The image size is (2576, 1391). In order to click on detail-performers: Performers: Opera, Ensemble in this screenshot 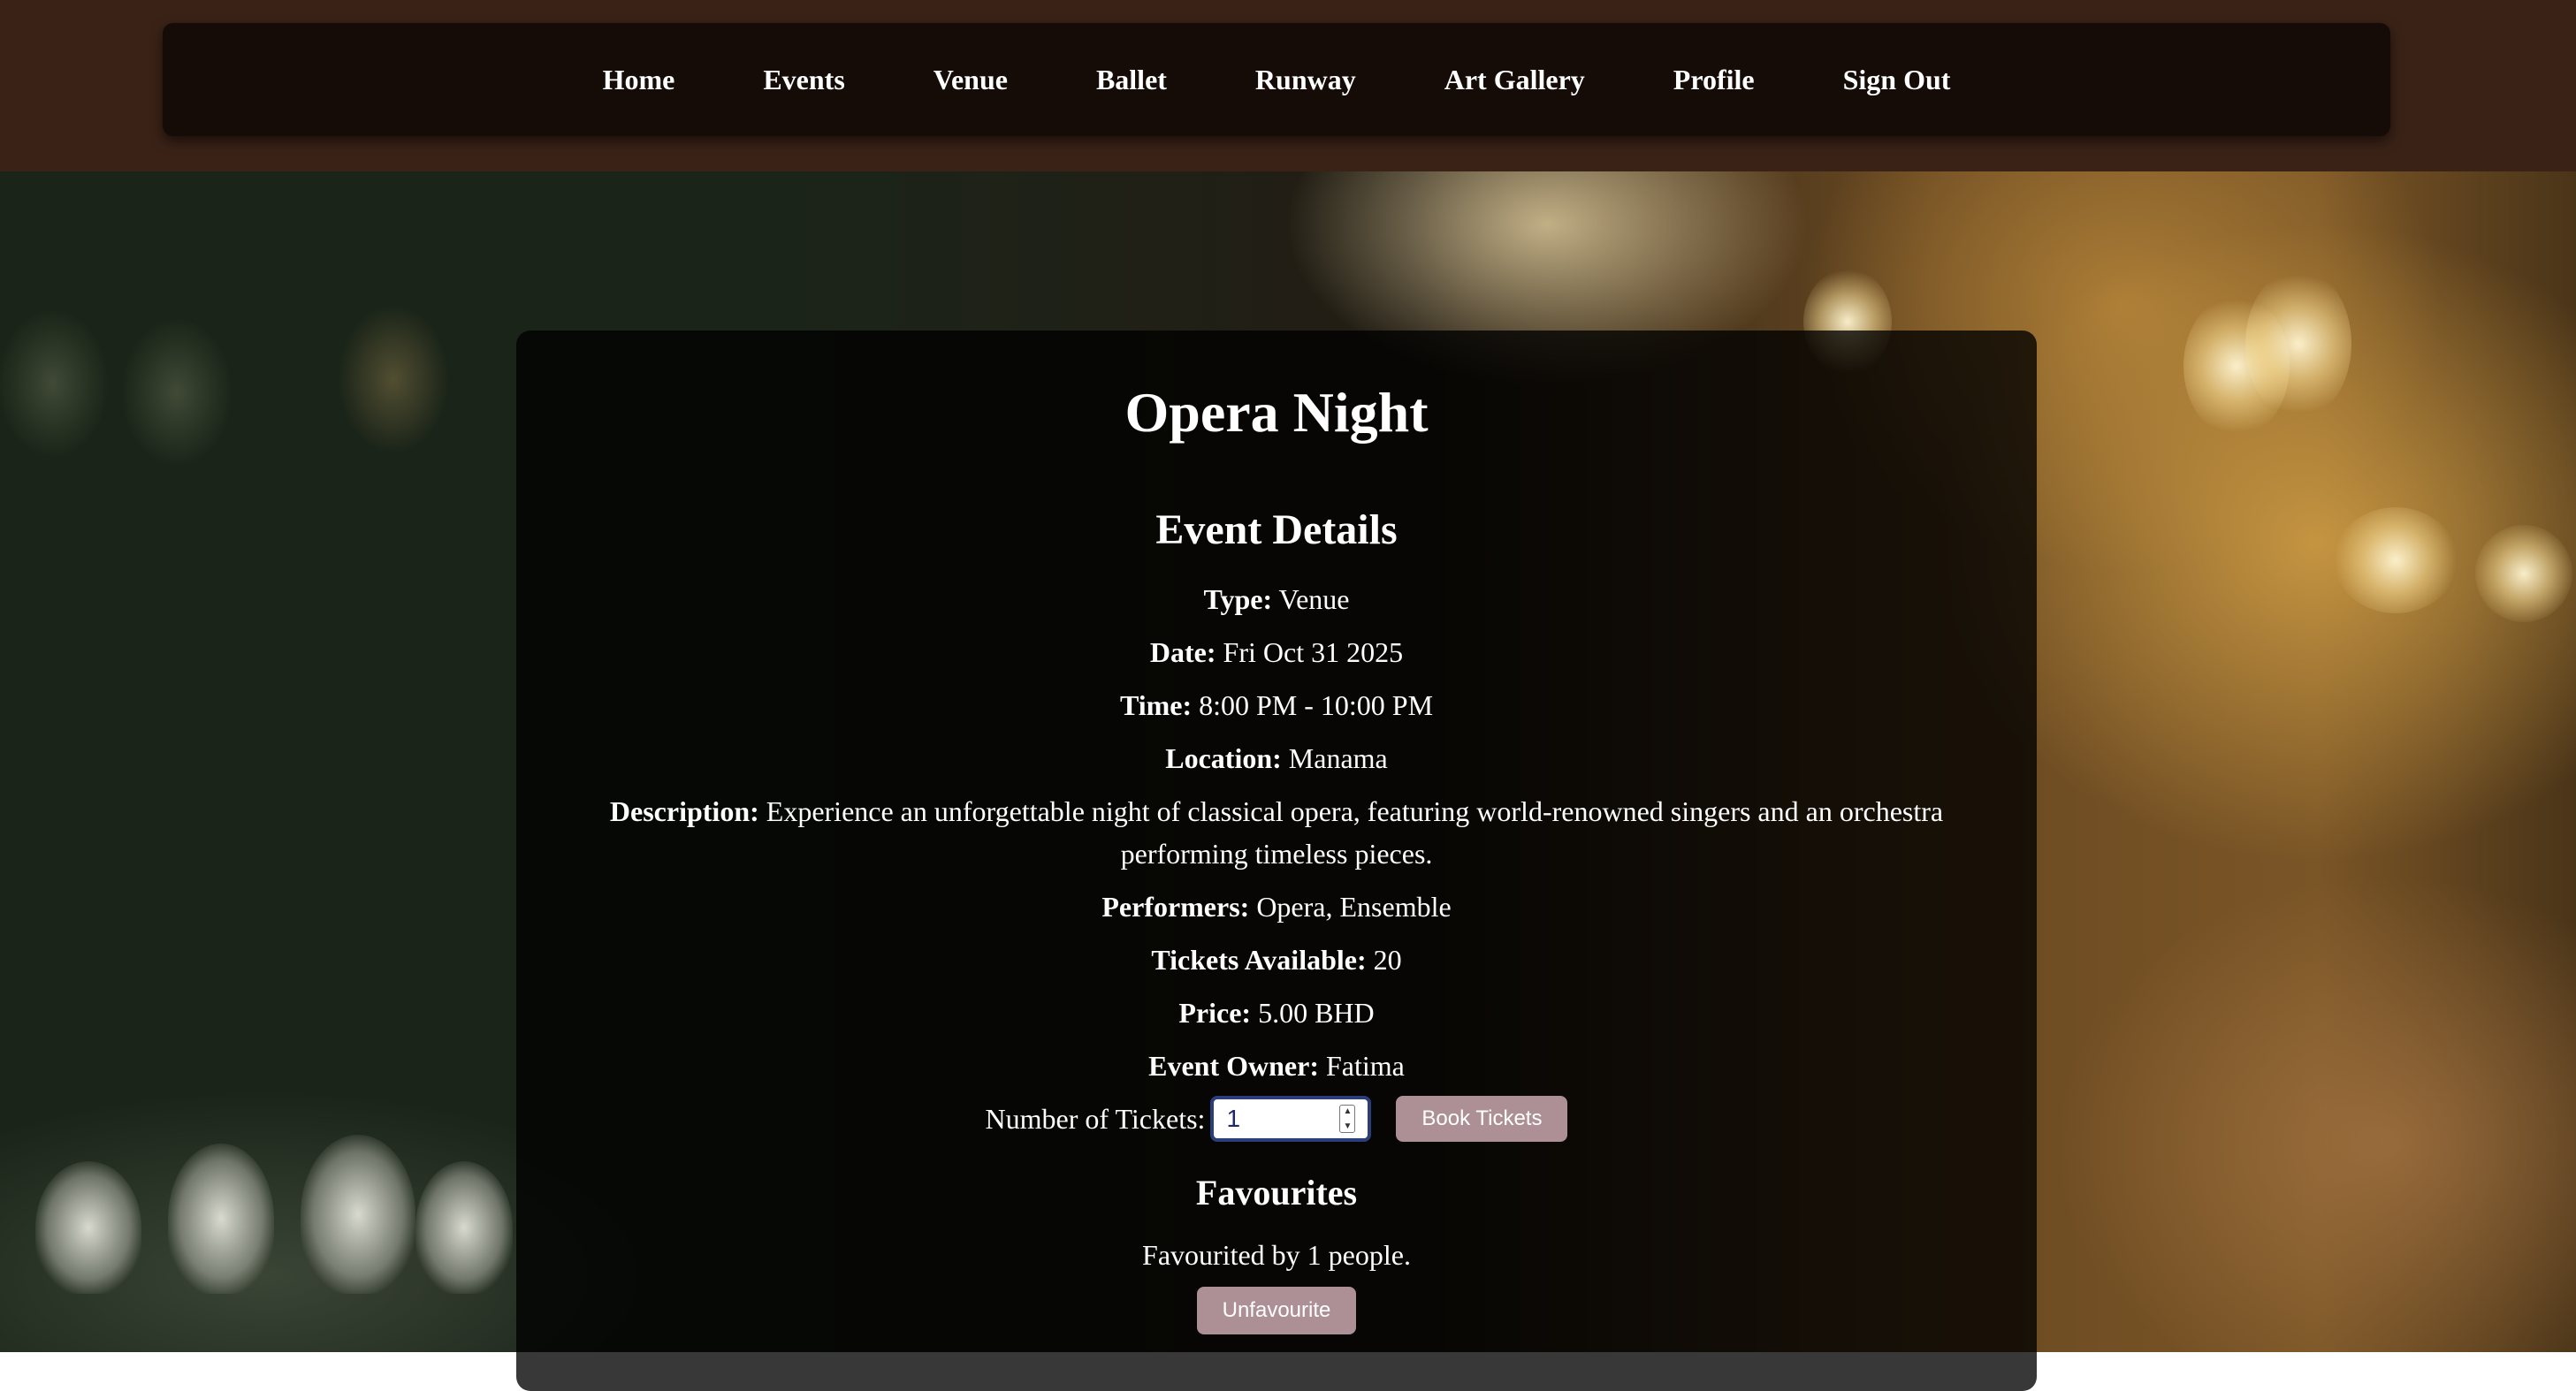, I will do `click(1276, 907)`.